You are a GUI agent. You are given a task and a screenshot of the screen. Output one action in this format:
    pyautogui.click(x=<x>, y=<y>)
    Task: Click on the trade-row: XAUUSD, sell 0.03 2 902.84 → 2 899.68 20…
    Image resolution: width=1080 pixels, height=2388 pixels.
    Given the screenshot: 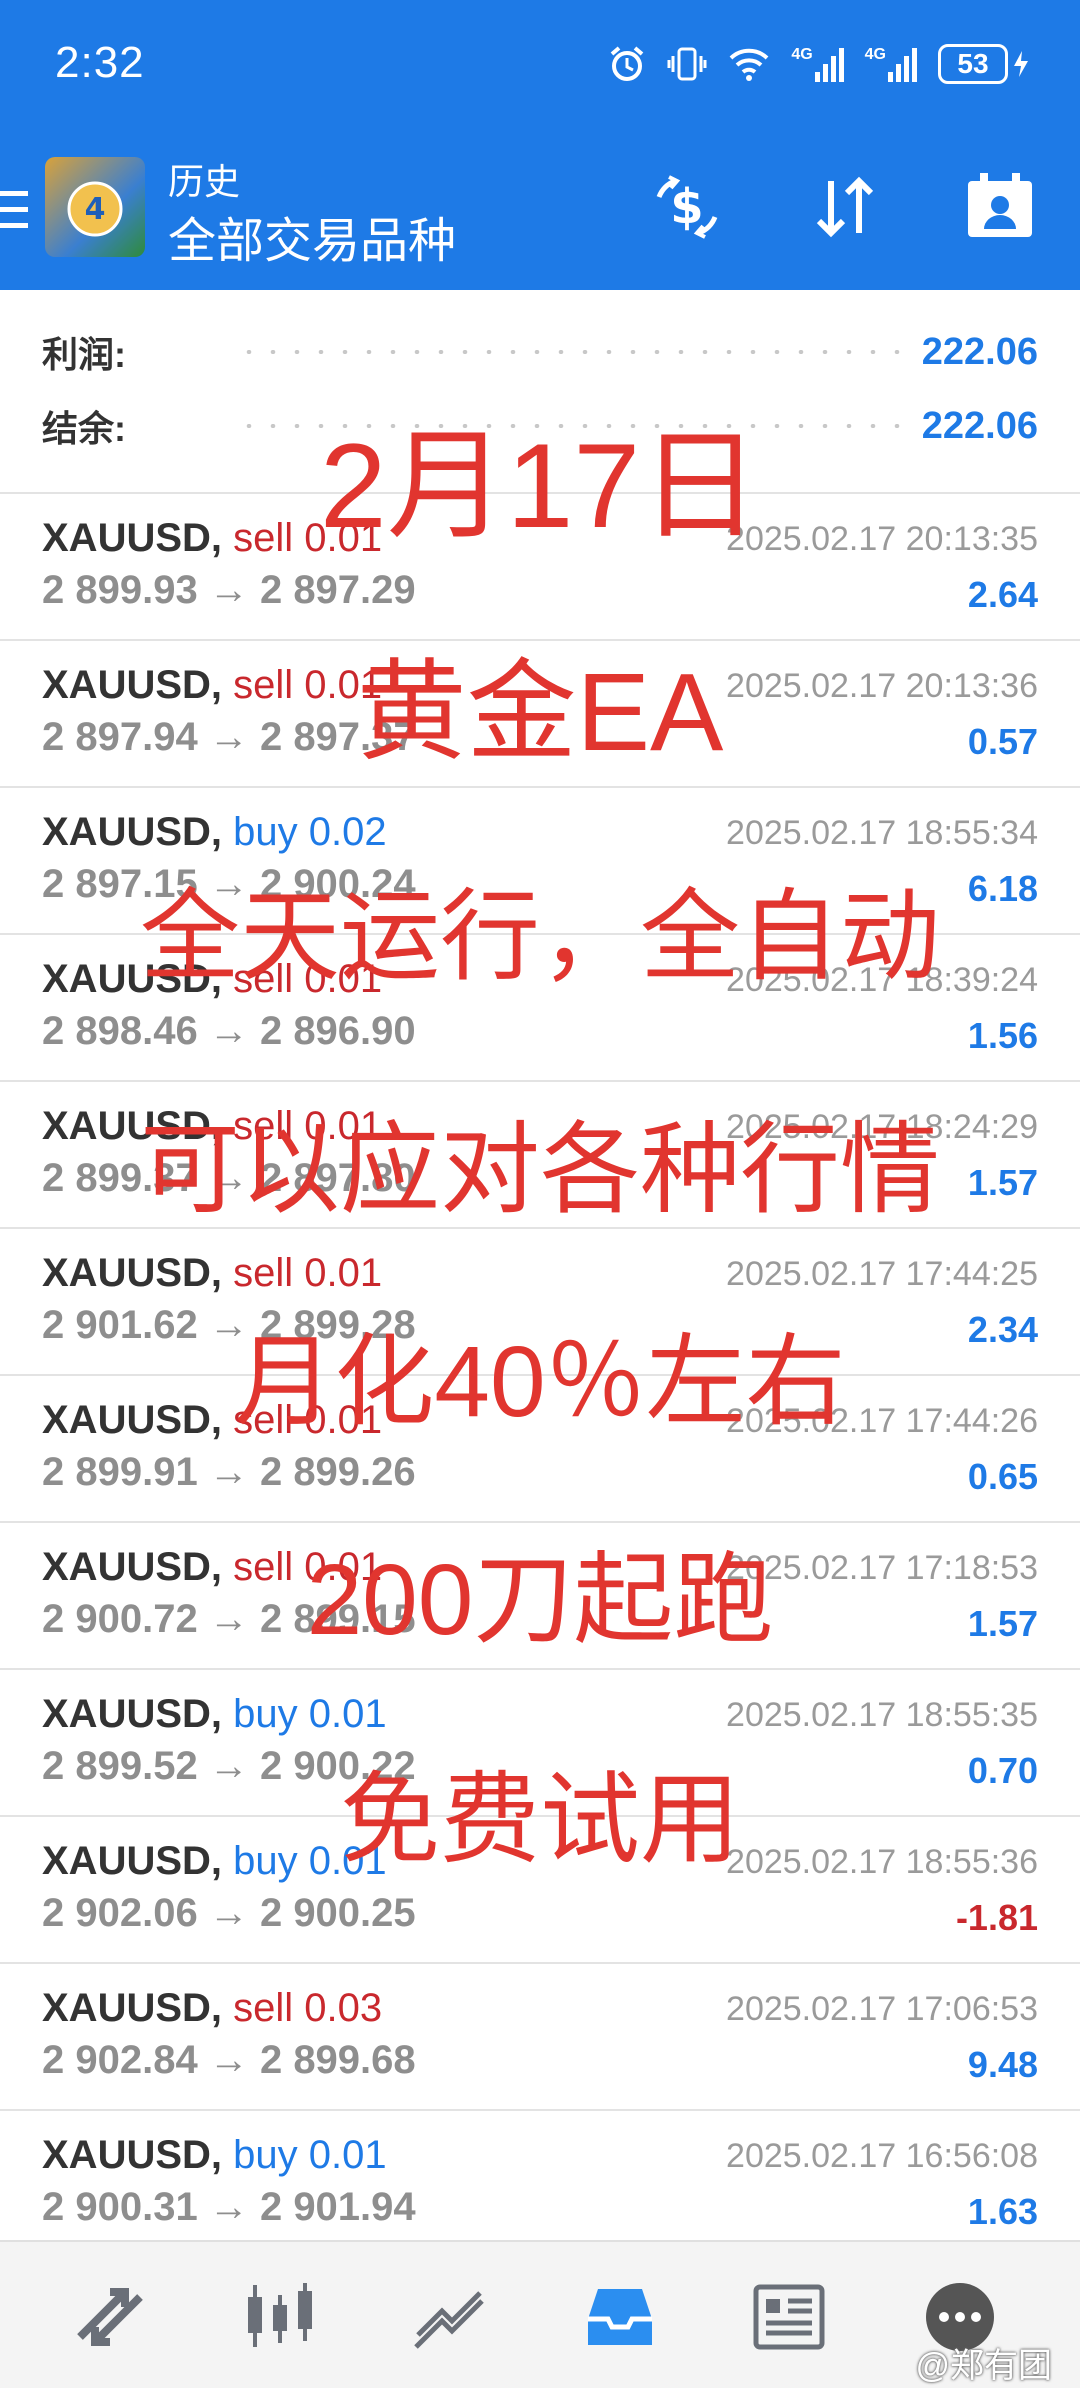 What is the action you would take?
    pyautogui.click(x=540, y=2035)
    